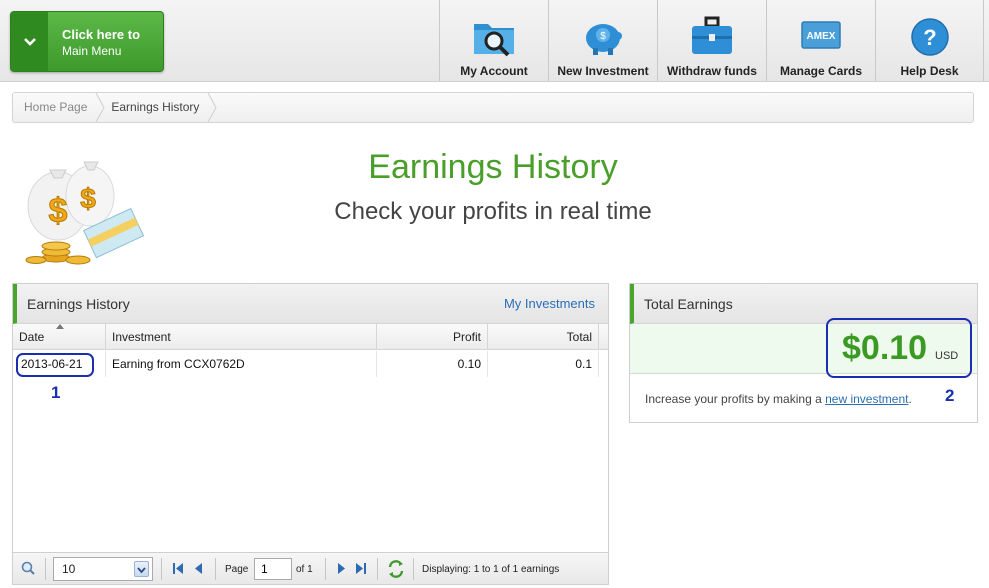 This screenshot has width=989, height=588. I want to click on credit-card-icon: AMEX, so click(821, 35).